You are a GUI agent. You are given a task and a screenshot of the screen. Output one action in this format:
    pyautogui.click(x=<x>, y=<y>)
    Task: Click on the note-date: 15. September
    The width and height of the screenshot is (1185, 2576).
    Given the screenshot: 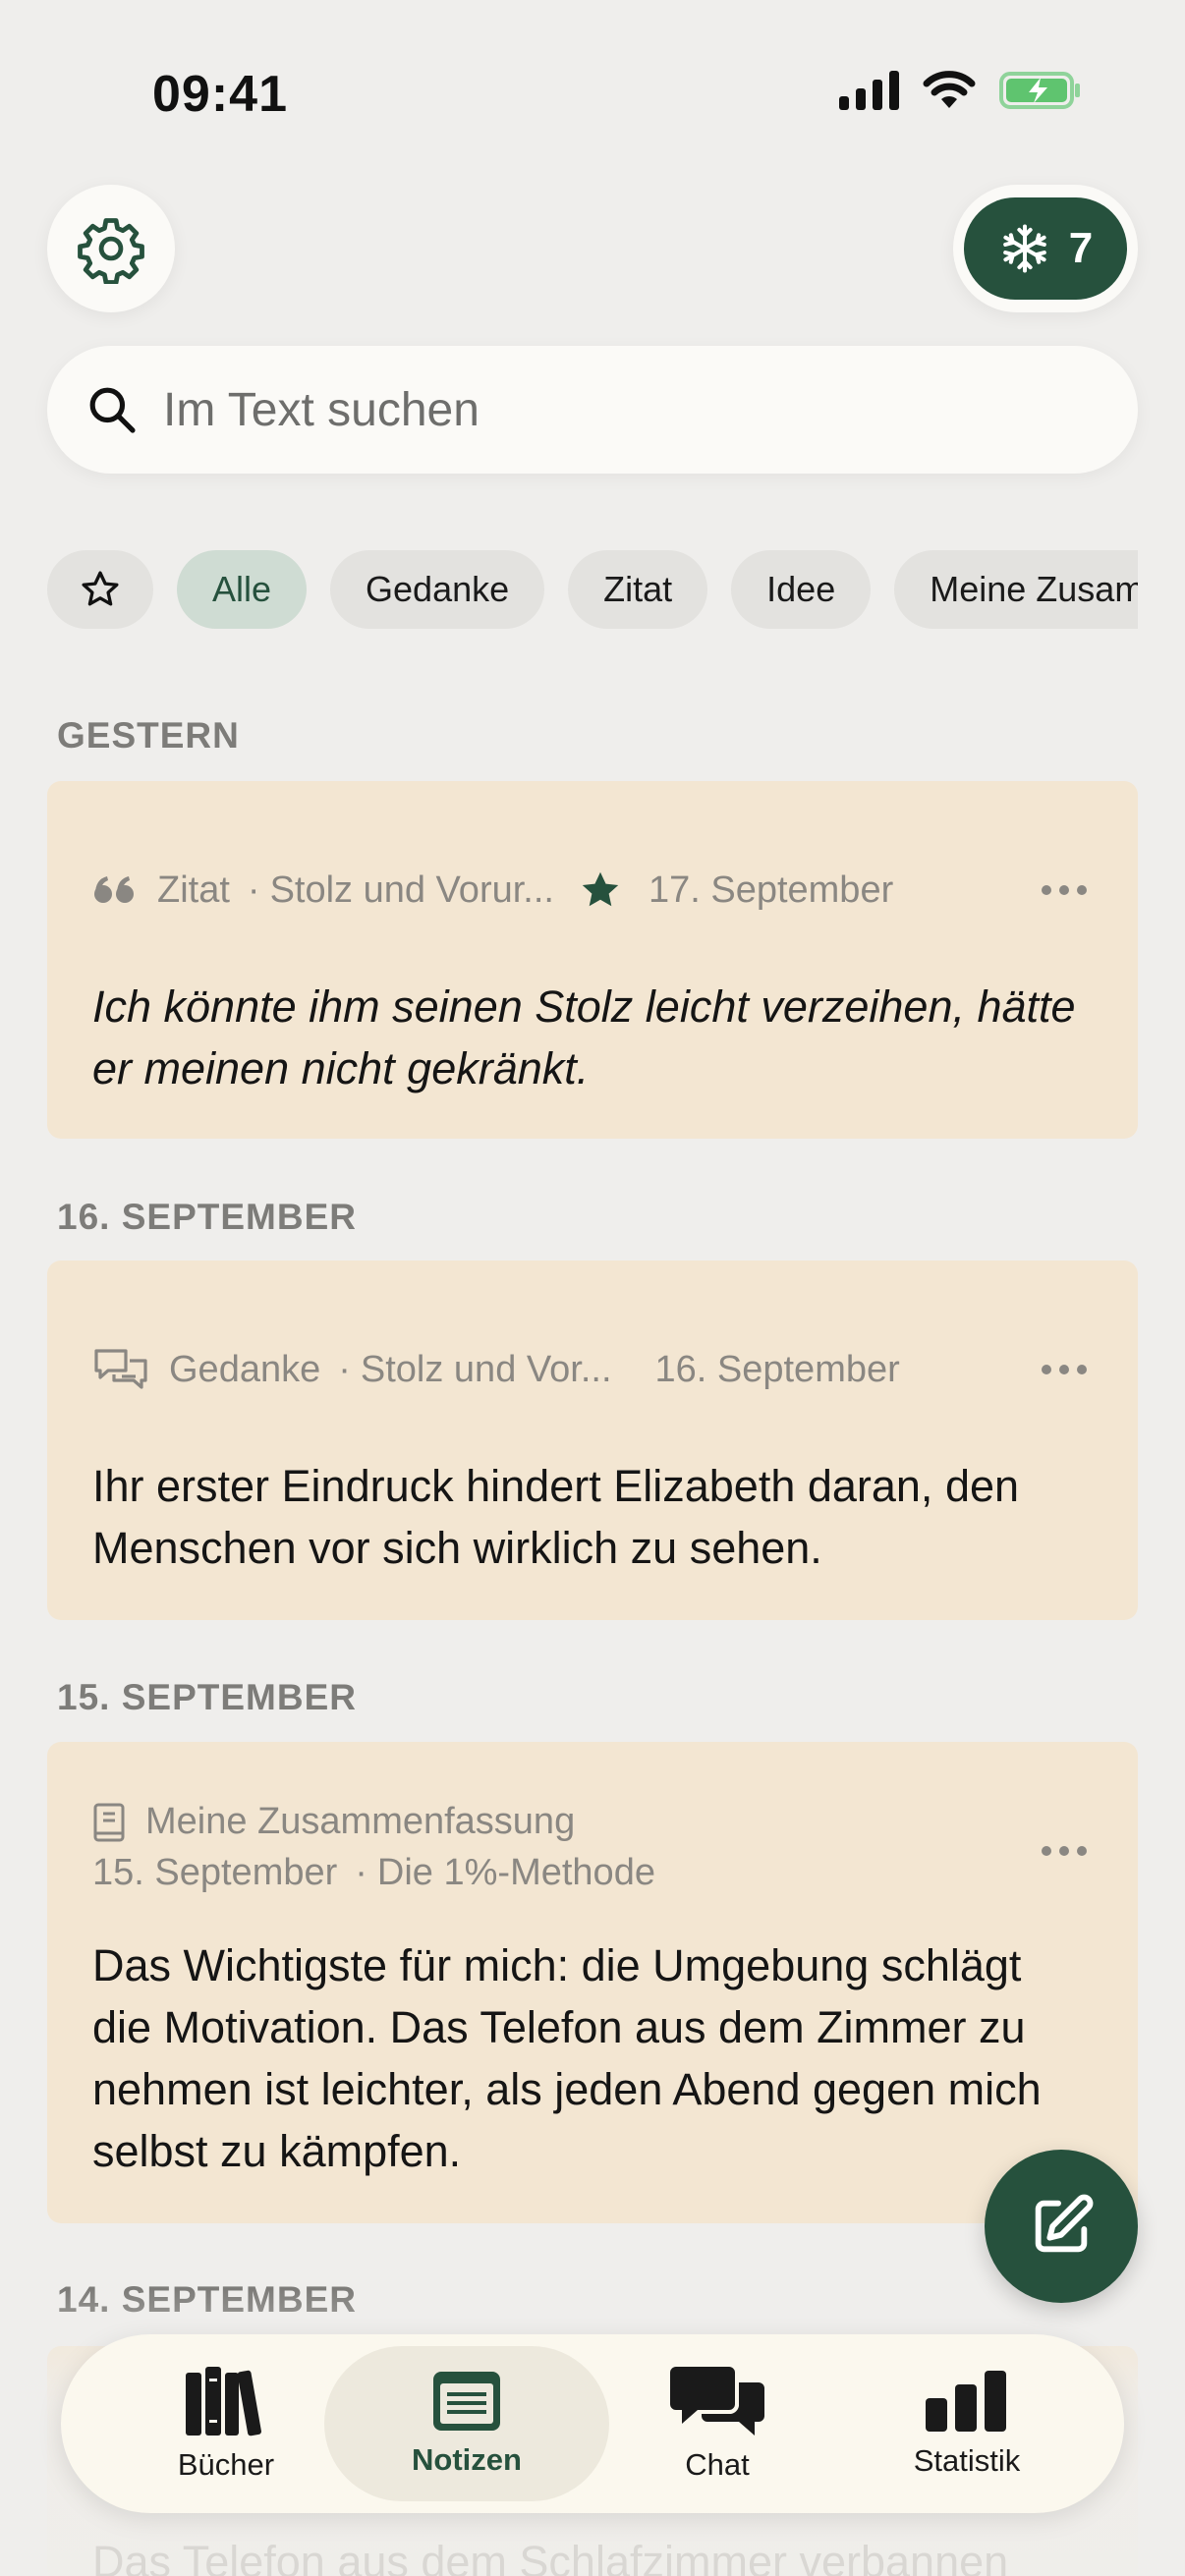 What is the action you would take?
    pyautogui.click(x=215, y=1872)
    